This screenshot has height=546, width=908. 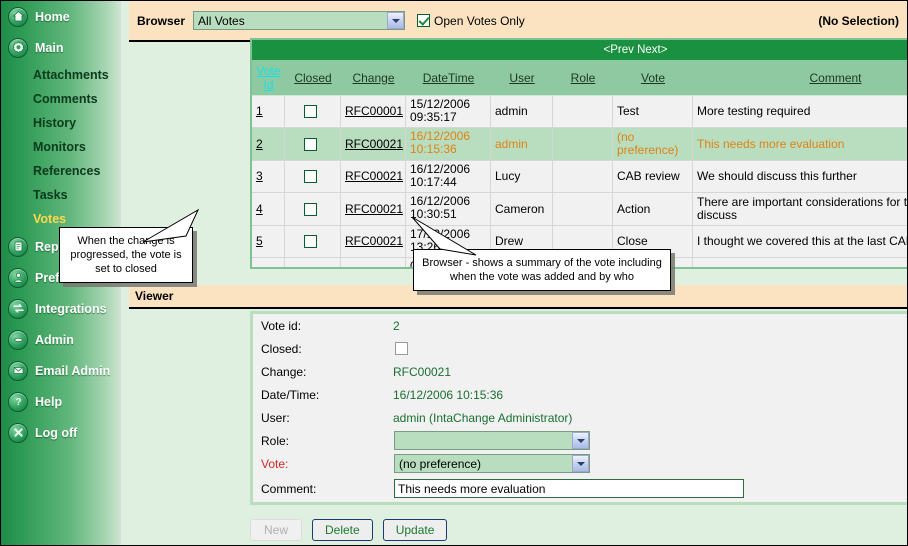 I want to click on column-header-comment: Comment, so click(x=800, y=78).